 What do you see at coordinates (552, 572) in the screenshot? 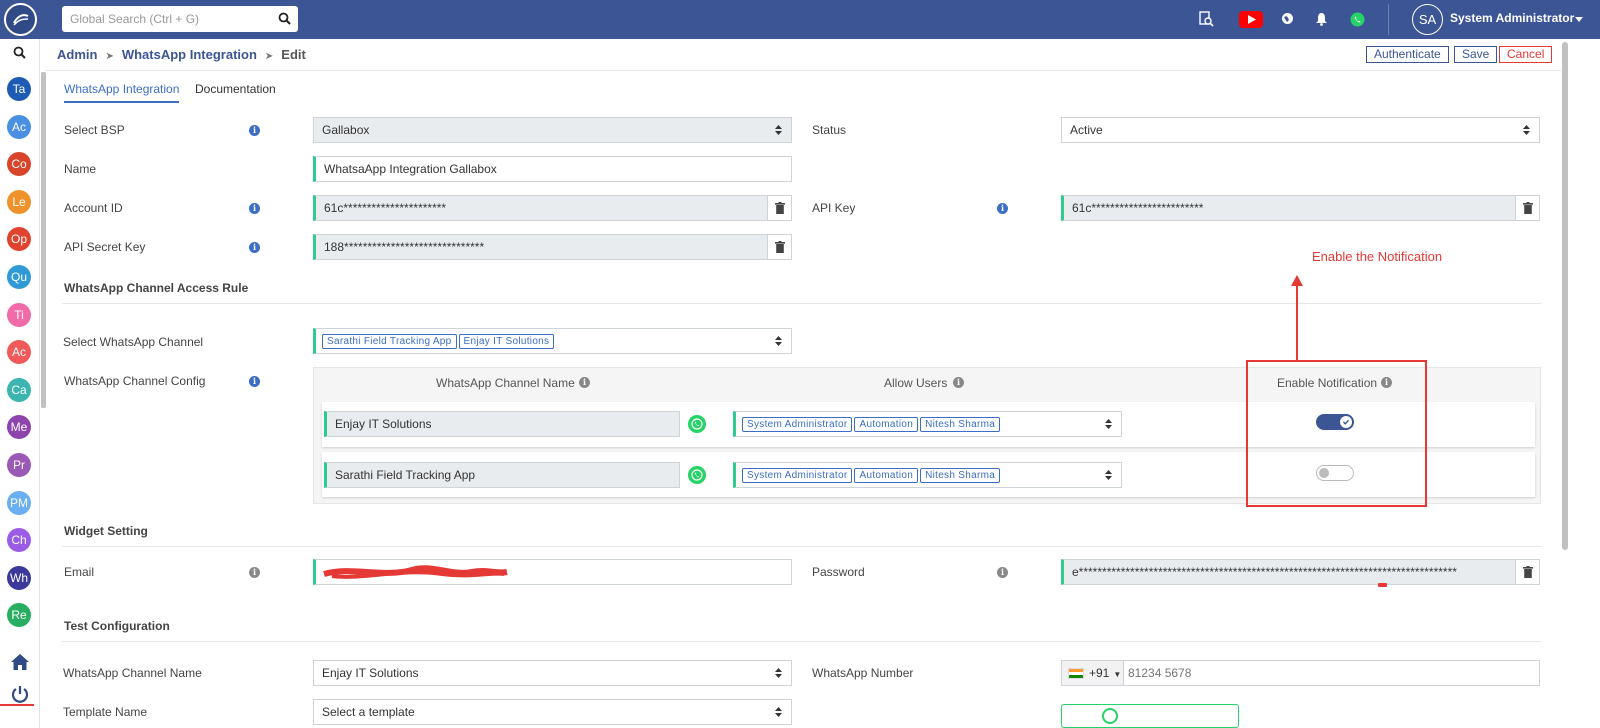
I see `email-input` at bounding box center [552, 572].